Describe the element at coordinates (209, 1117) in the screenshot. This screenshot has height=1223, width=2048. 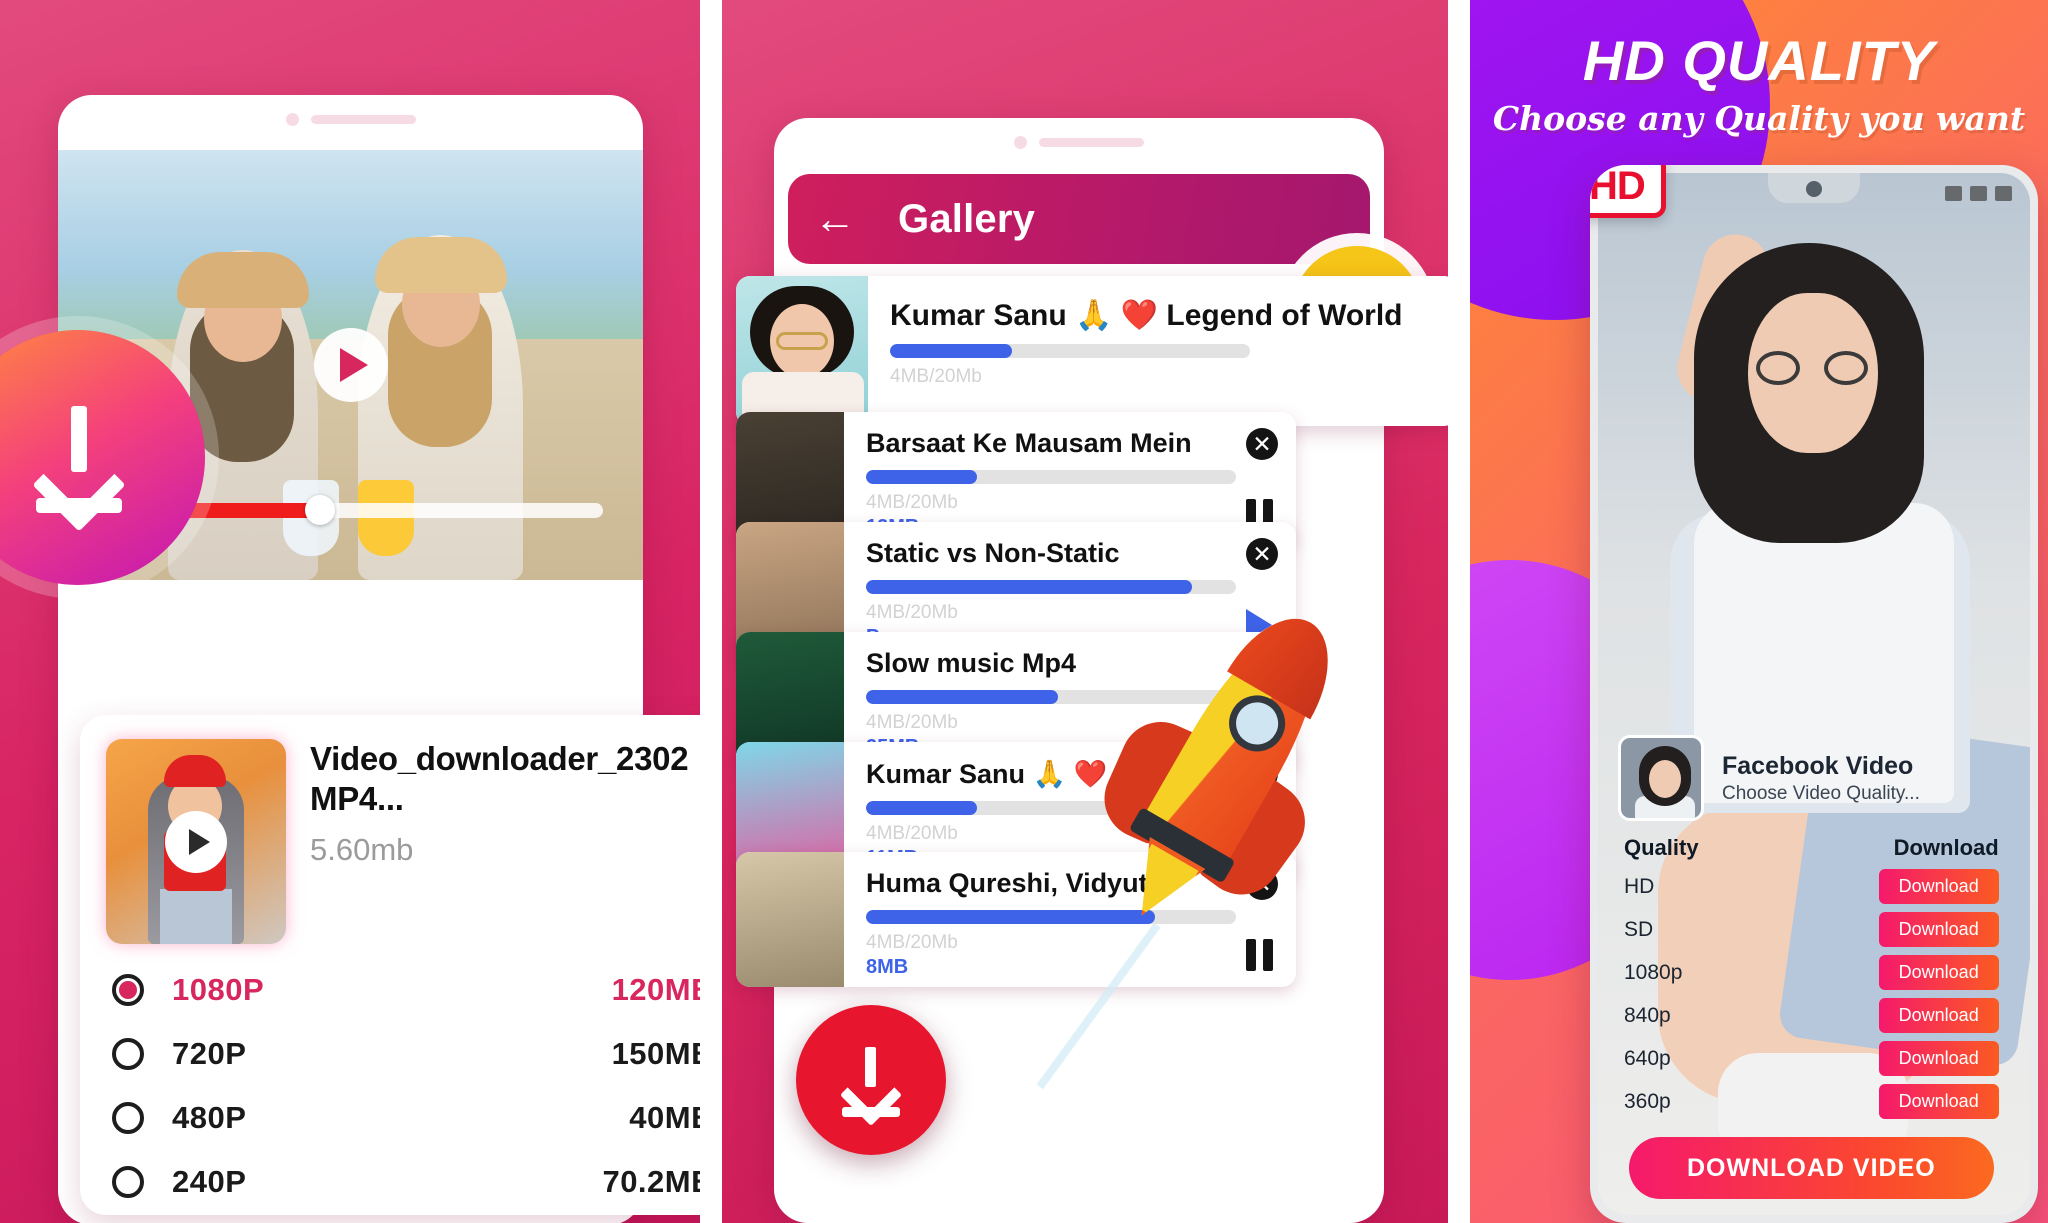
I see `quality-label: 480P` at that location.